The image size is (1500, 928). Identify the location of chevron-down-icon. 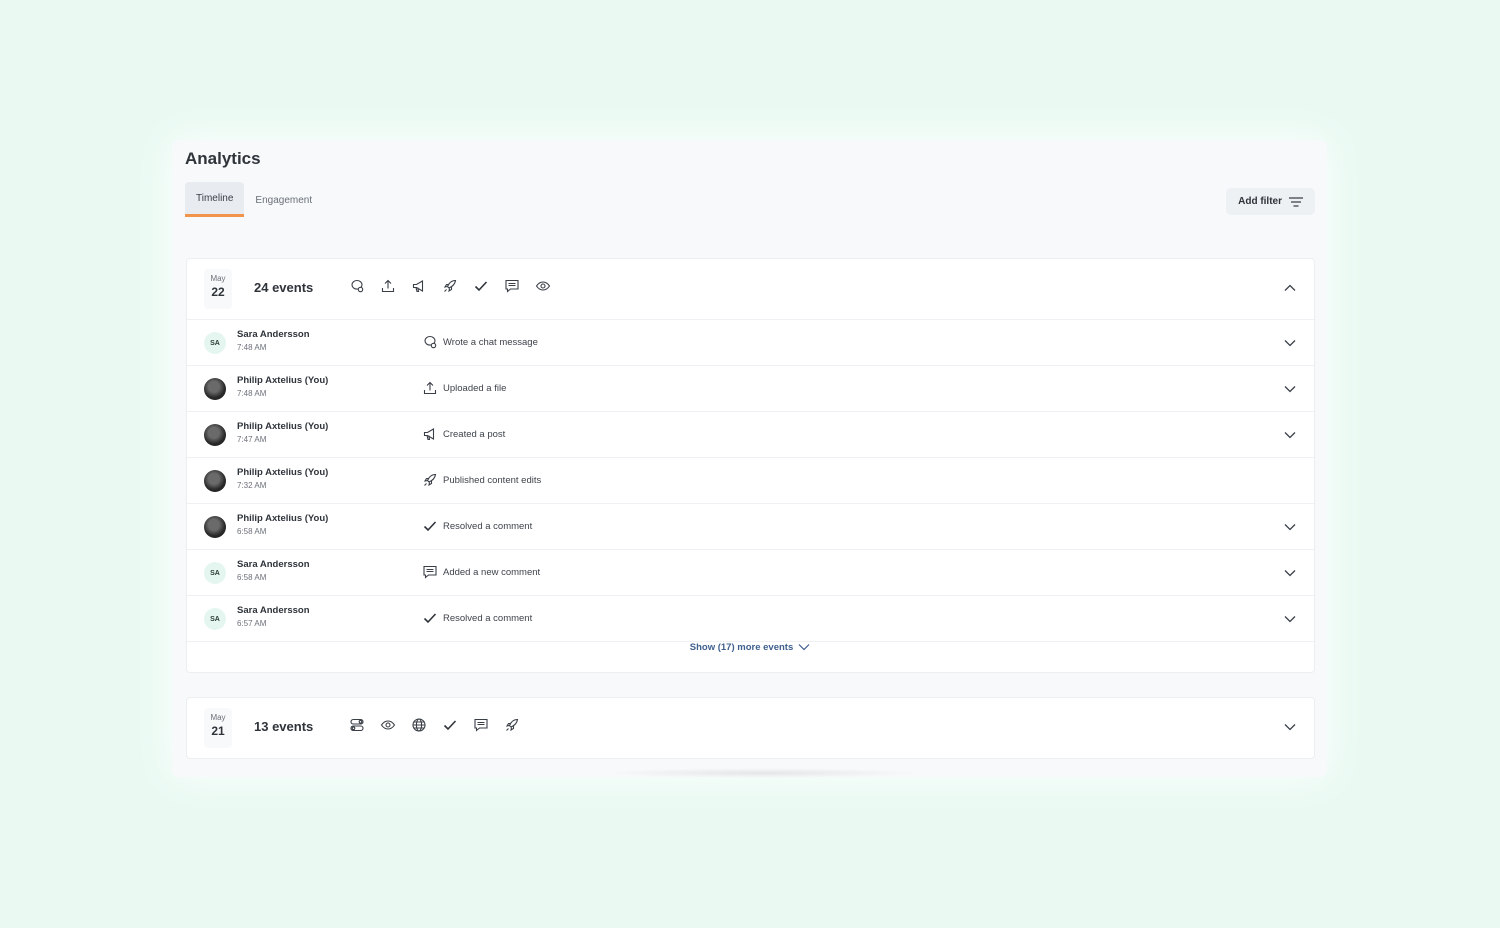
(804, 647).